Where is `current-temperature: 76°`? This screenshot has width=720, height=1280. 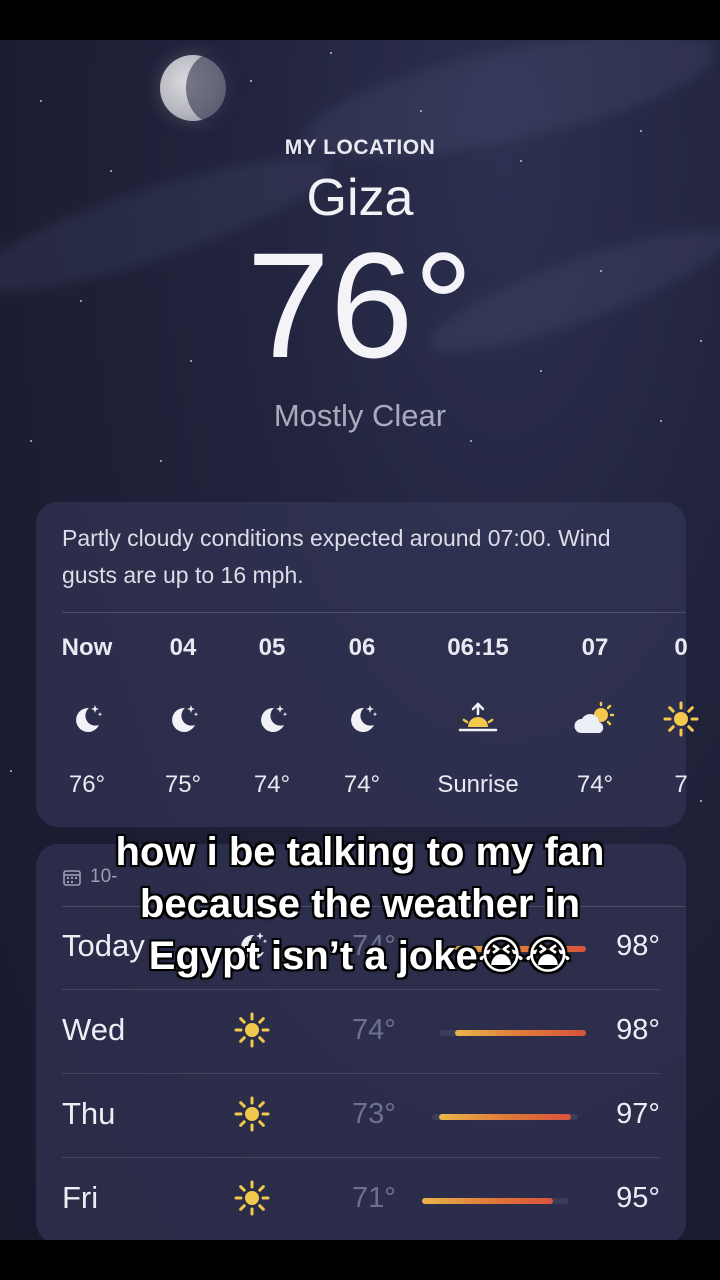 current-temperature: 76° is located at coordinates (360, 305).